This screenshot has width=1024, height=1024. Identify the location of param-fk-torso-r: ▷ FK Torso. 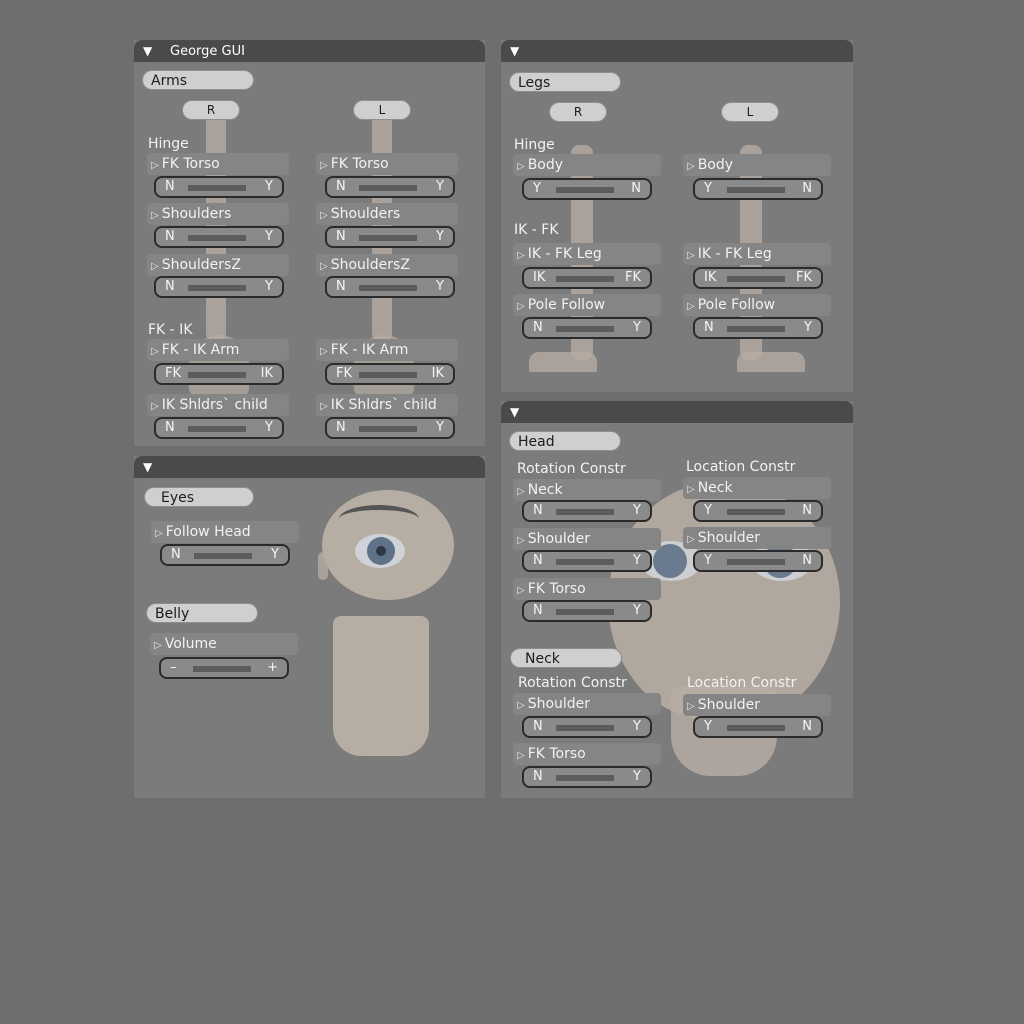
(218, 164).